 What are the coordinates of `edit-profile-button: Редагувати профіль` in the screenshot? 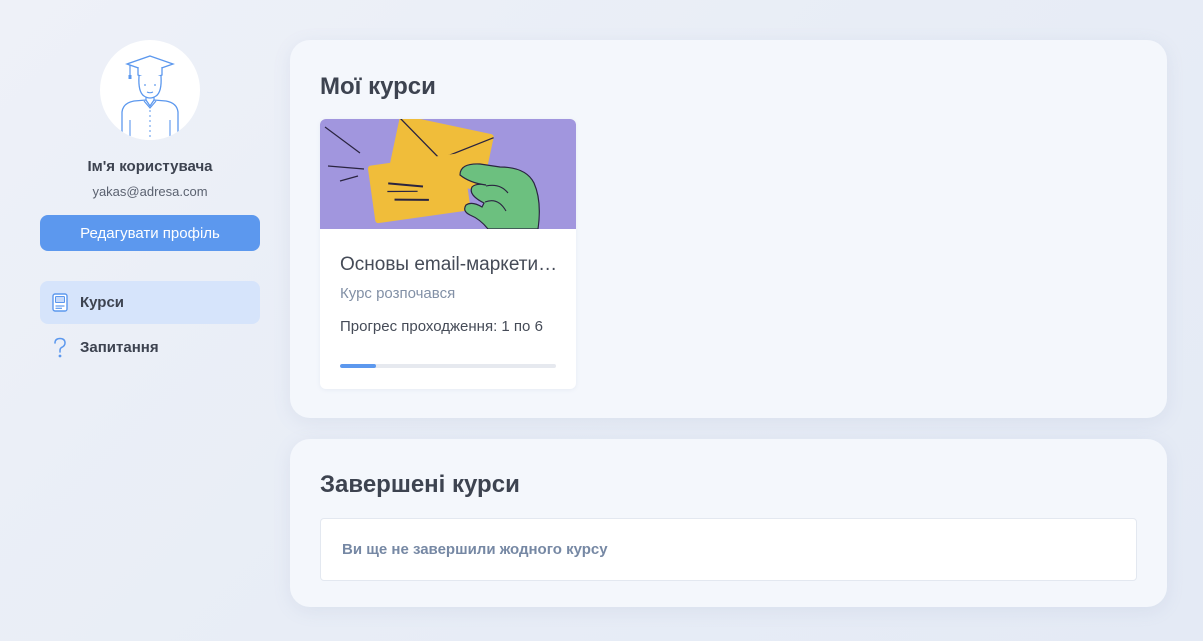 It's located at (150, 233).